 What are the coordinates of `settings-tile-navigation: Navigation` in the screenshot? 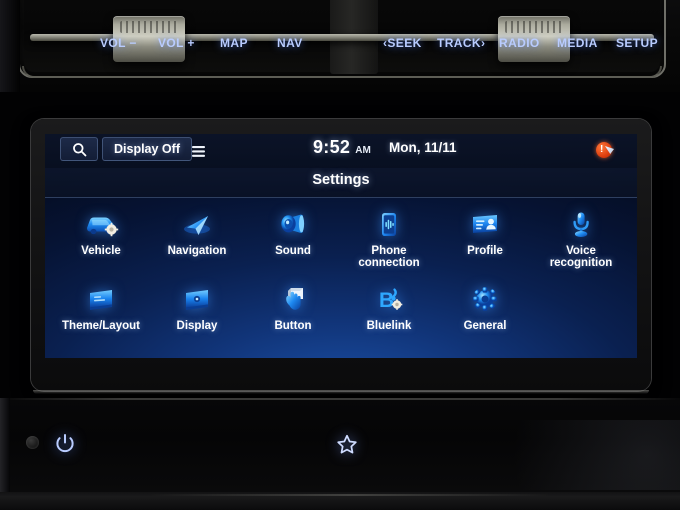 It's located at (197, 237).